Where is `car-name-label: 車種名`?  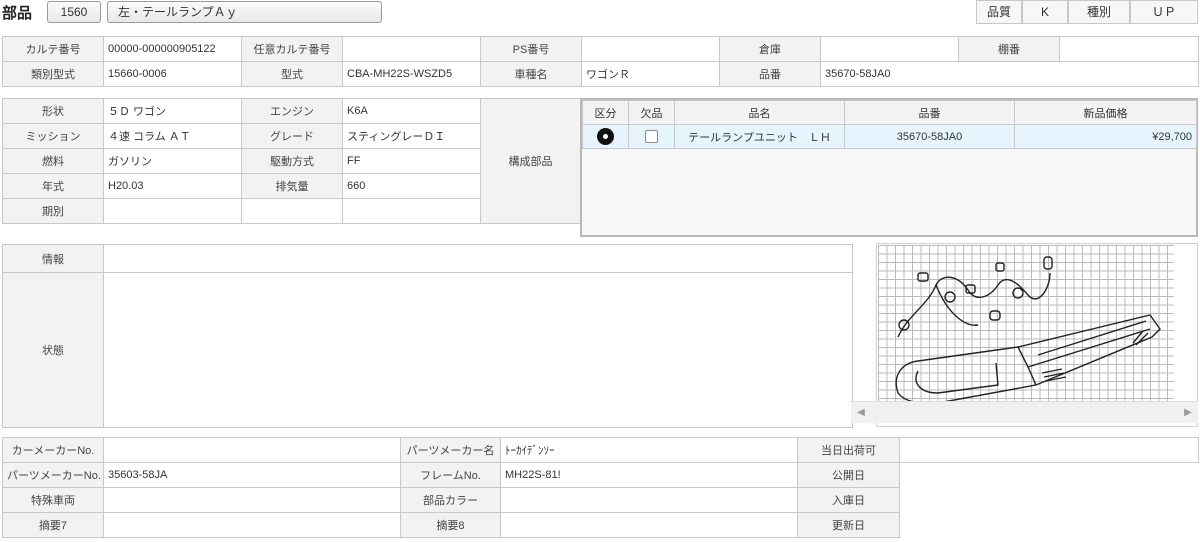 car-name-label: 車種名 is located at coordinates (531, 74).